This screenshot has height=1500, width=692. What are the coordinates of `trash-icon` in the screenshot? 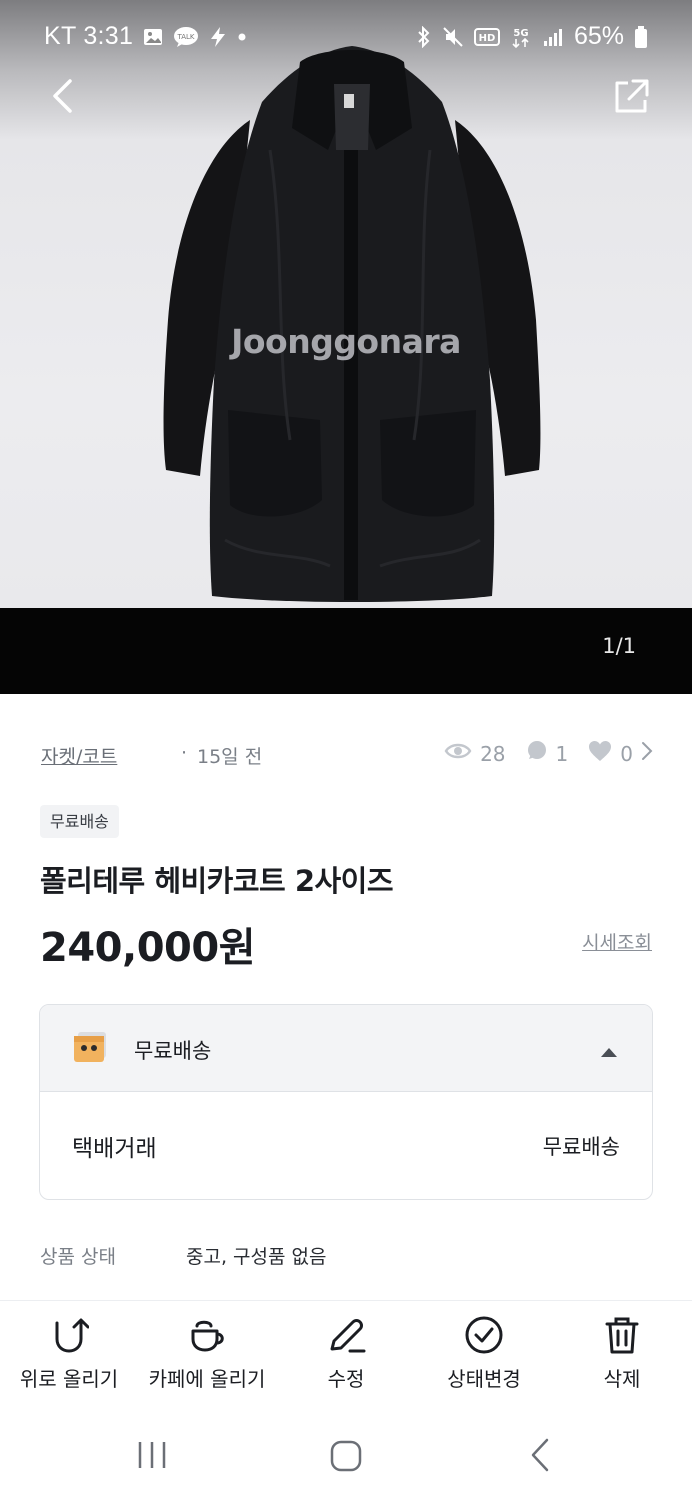 It's located at (622, 1335).